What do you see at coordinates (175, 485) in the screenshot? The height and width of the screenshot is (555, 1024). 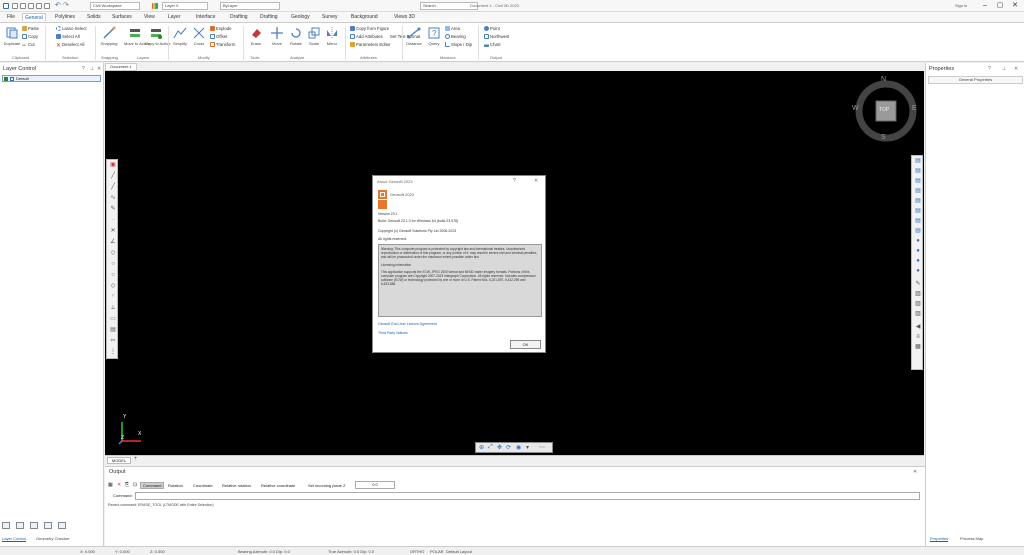 I see `output-tab-rotation: Rotation` at bounding box center [175, 485].